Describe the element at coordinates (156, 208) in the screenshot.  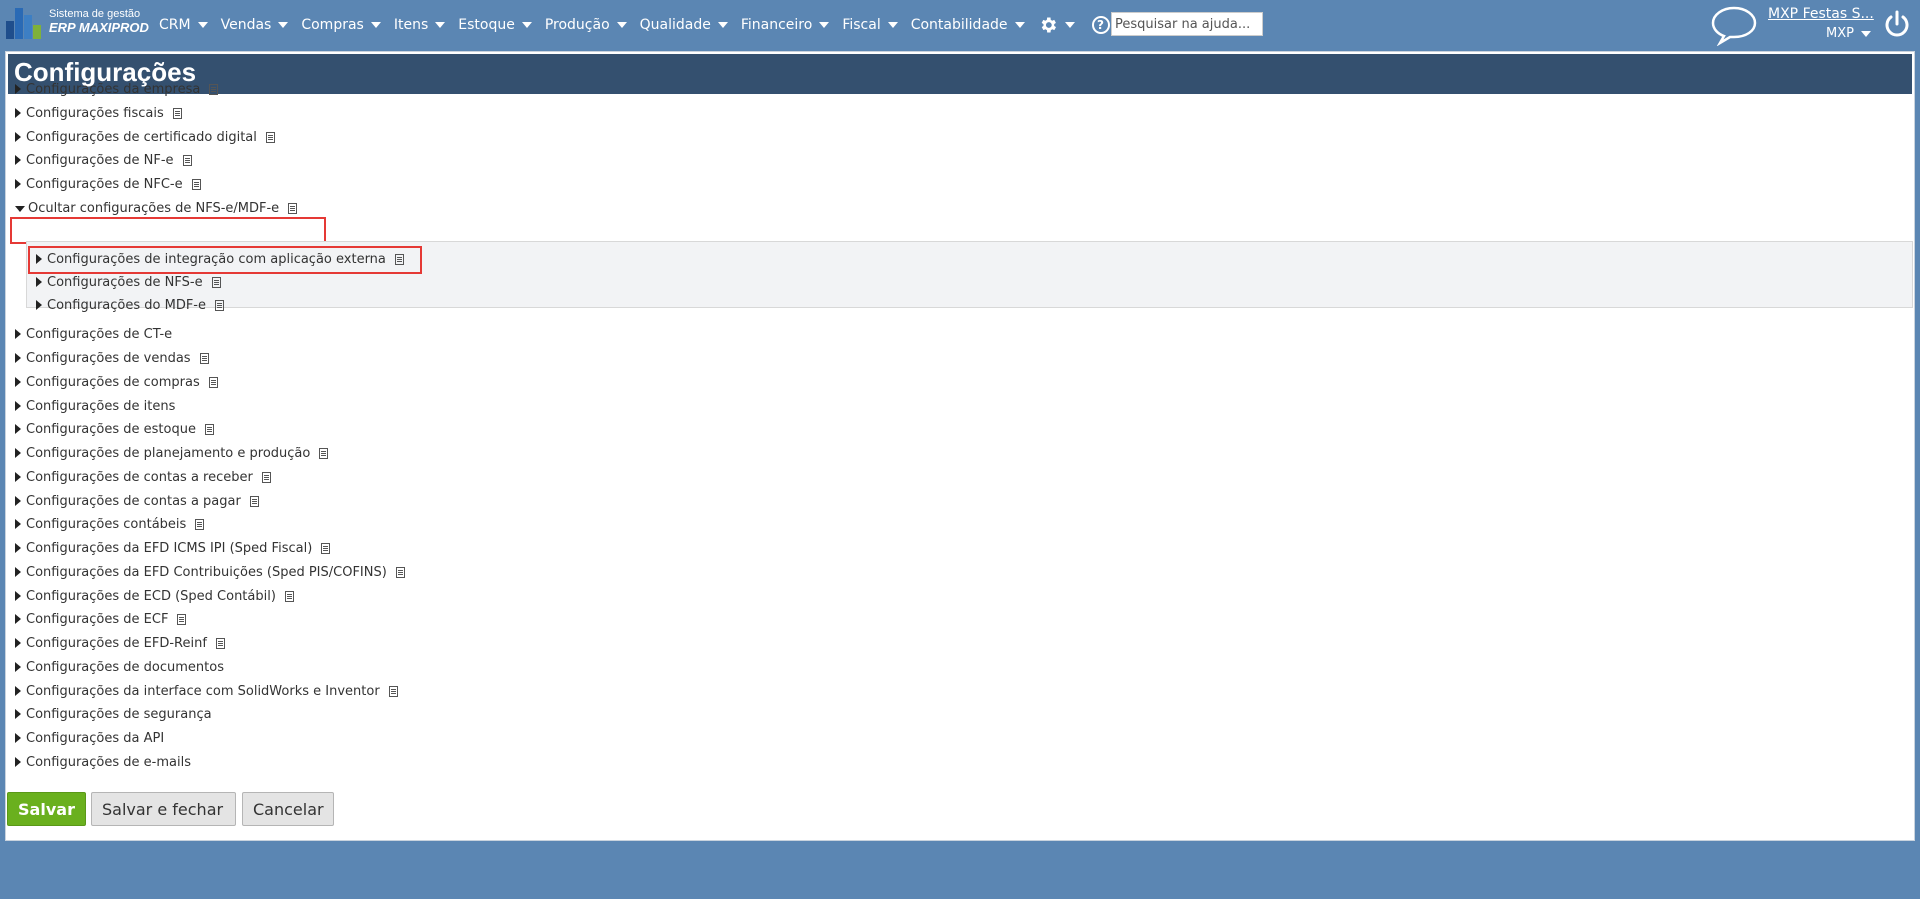
I see `tree-item-nfse-mdfe-toggle: Ocultar configurações de NFS-e/MDF-e` at that location.